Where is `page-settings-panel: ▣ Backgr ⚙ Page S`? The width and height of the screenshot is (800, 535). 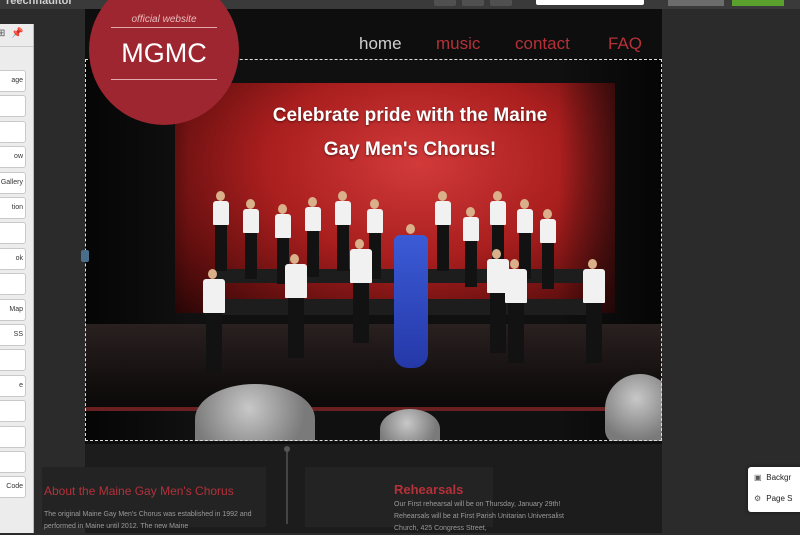
page-settings-panel: ▣ Backgr ⚙ Page S is located at coordinates (774, 489).